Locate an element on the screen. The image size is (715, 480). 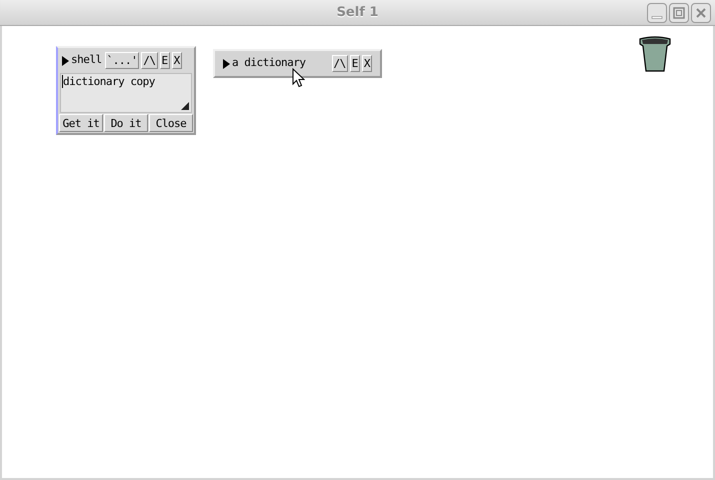
header-button: `...' is located at coordinates (122, 60).